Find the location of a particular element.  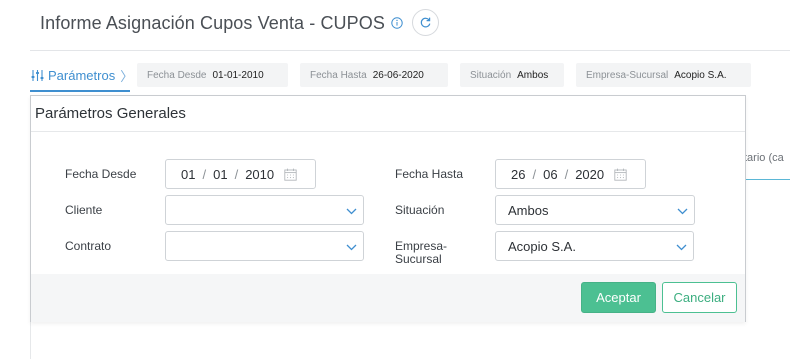

empresa-sucursal-value: Acopio S.A. is located at coordinates (542, 246).